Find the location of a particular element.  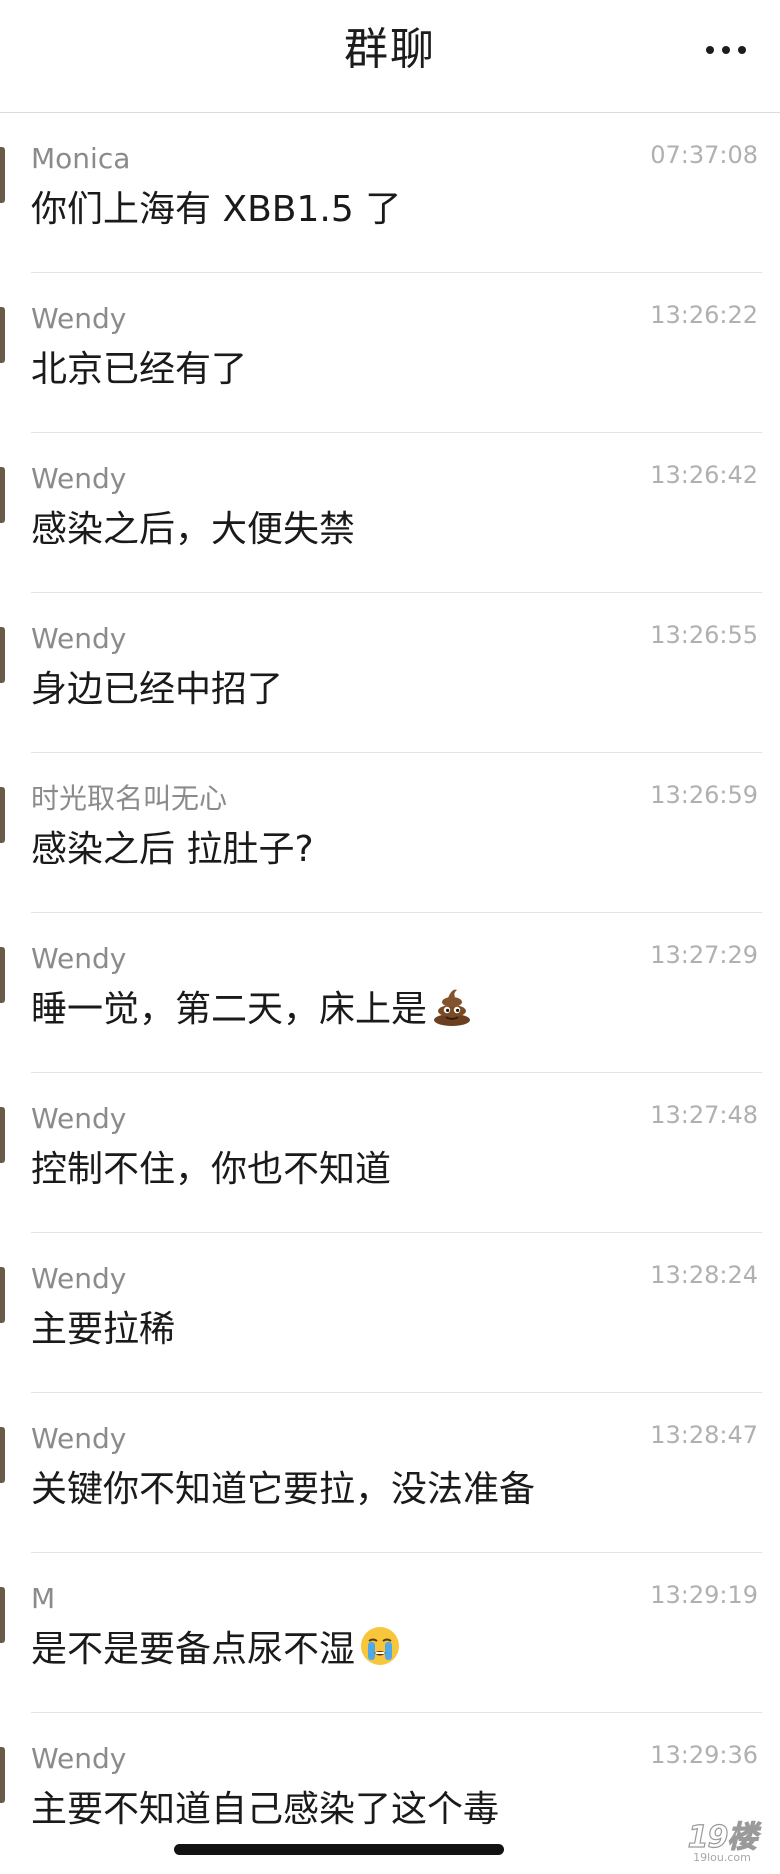

message-item: Wendy 13:28:24 主要拉稀 is located at coordinates (390, 1313).